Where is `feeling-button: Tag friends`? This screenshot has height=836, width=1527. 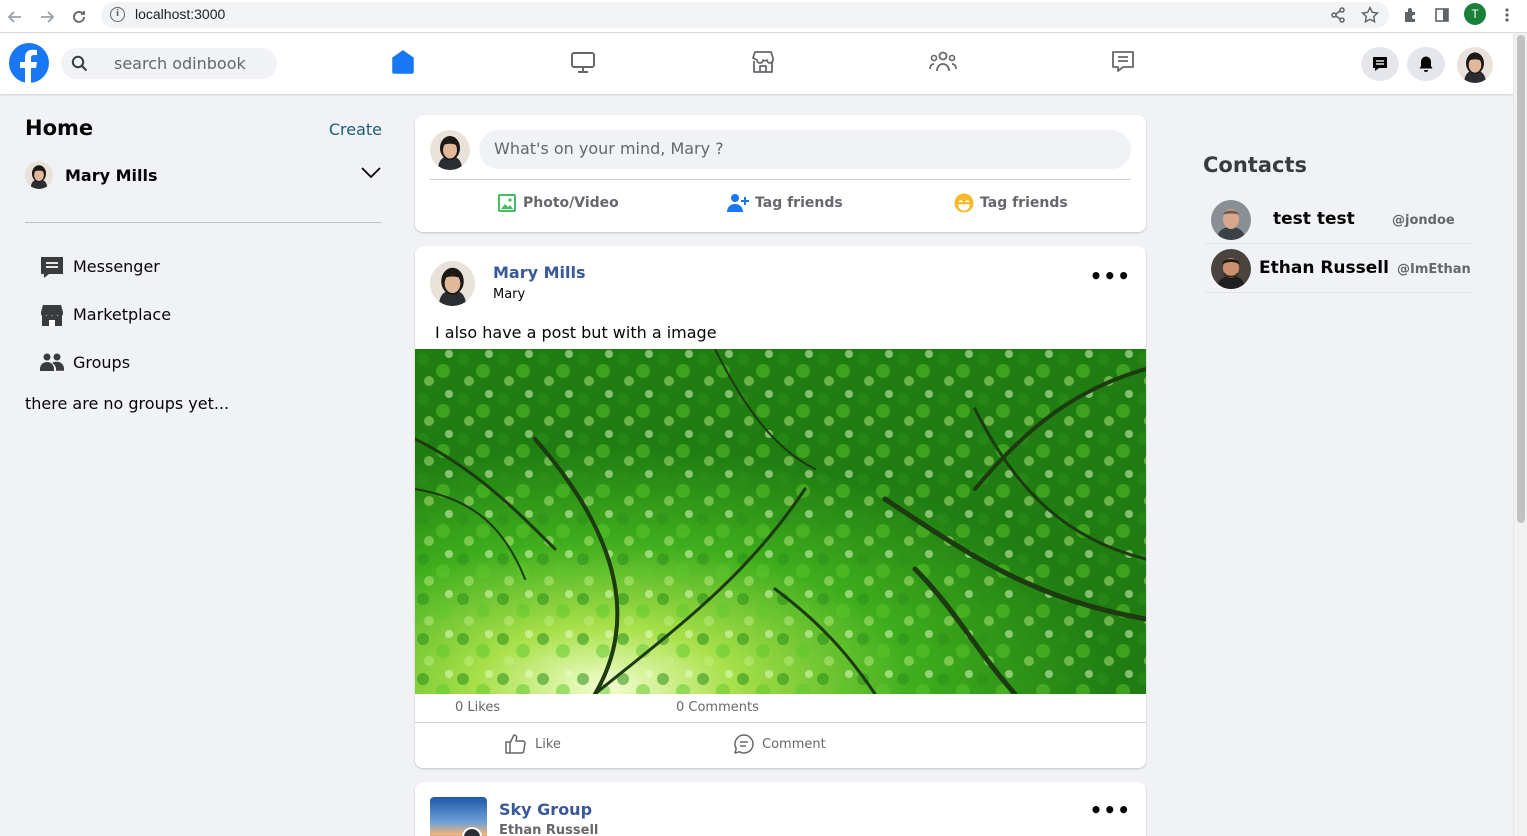
feeling-button: Tag friends is located at coordinates (1011, 203).